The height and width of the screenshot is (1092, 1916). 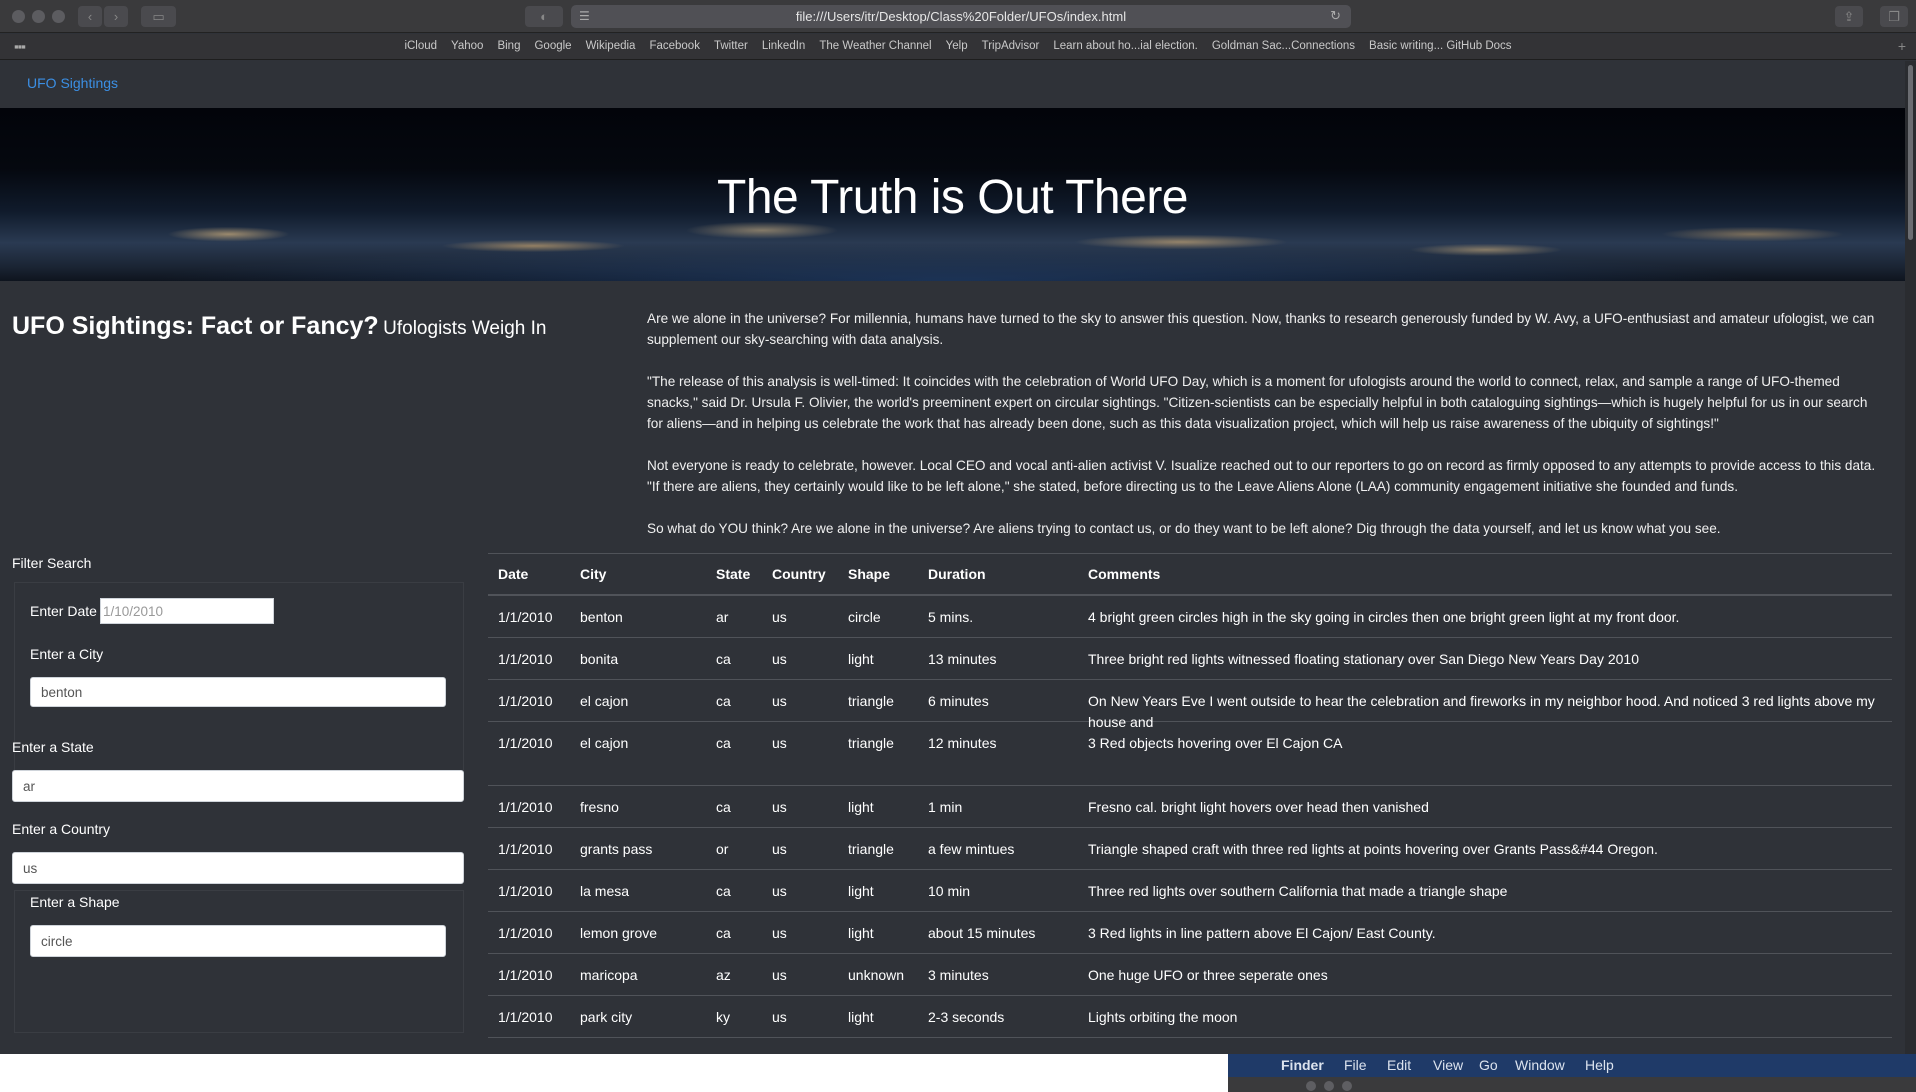 What do you see at coordinates (1302, 1065) in the screenshot?
I see `menu-finder: Finder` at bounding box center [1302, 1065].